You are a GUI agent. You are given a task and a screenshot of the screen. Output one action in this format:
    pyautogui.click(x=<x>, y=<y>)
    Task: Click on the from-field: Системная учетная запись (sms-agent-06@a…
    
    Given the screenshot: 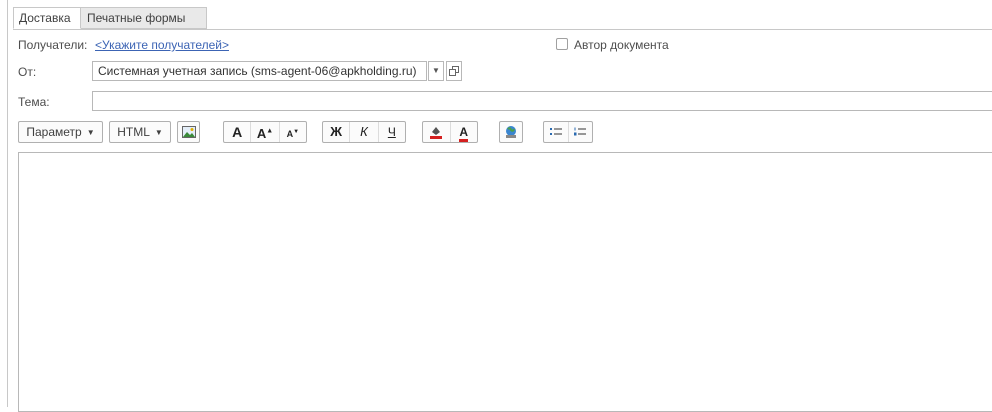 What is the action you would take?
    pyautogui.click(x=259, y=71)
    